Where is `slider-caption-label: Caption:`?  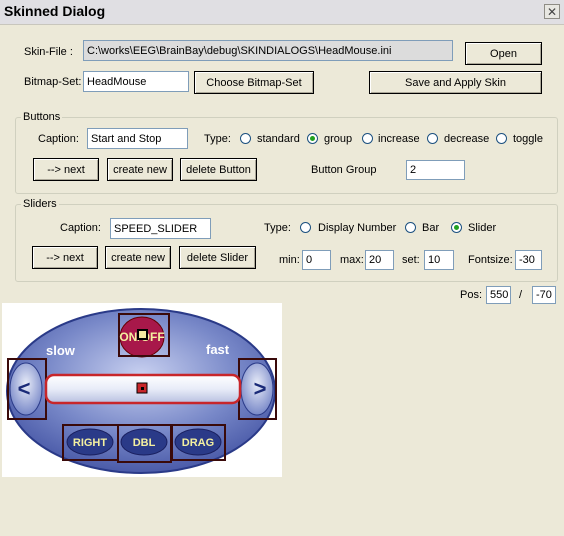 slider-caption-label: Caption: is located at coordinates (80, 228).